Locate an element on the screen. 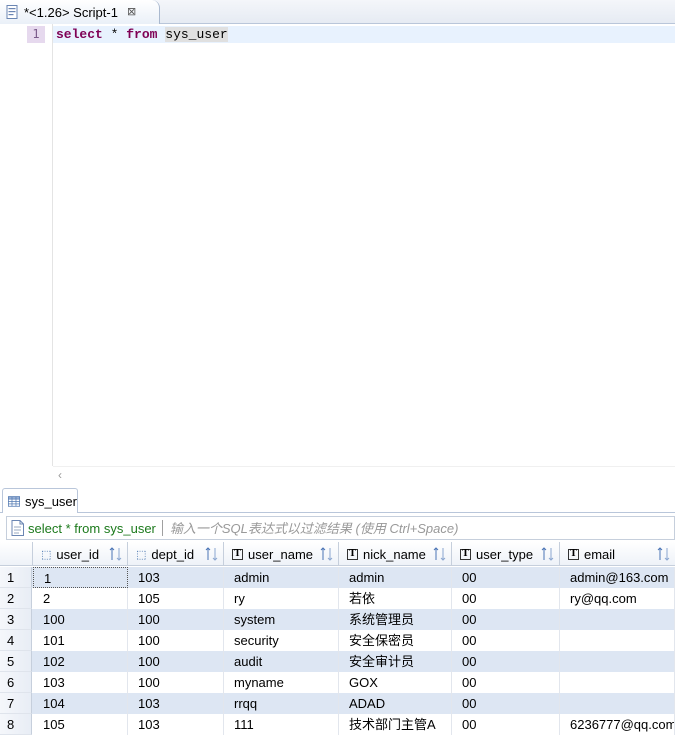  table-cell-user-id: 2 is located at coordinates (80, 598).